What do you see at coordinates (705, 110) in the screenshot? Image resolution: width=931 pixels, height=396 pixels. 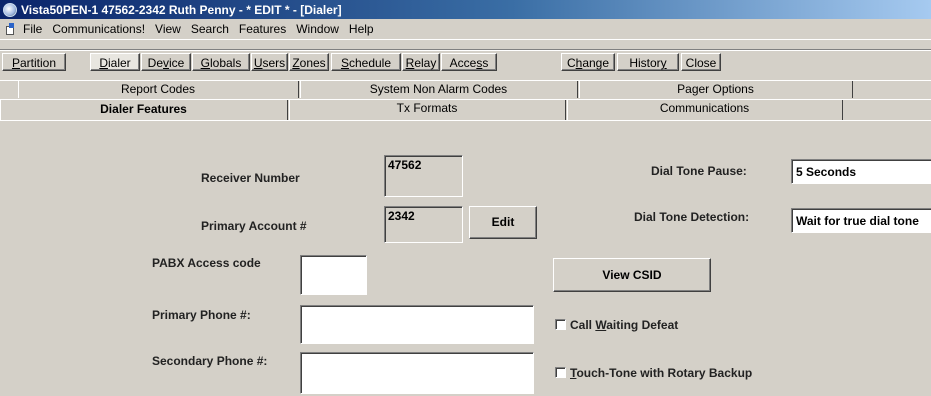 I see `tab-communications: Communications` at bounding box center [705, 110].